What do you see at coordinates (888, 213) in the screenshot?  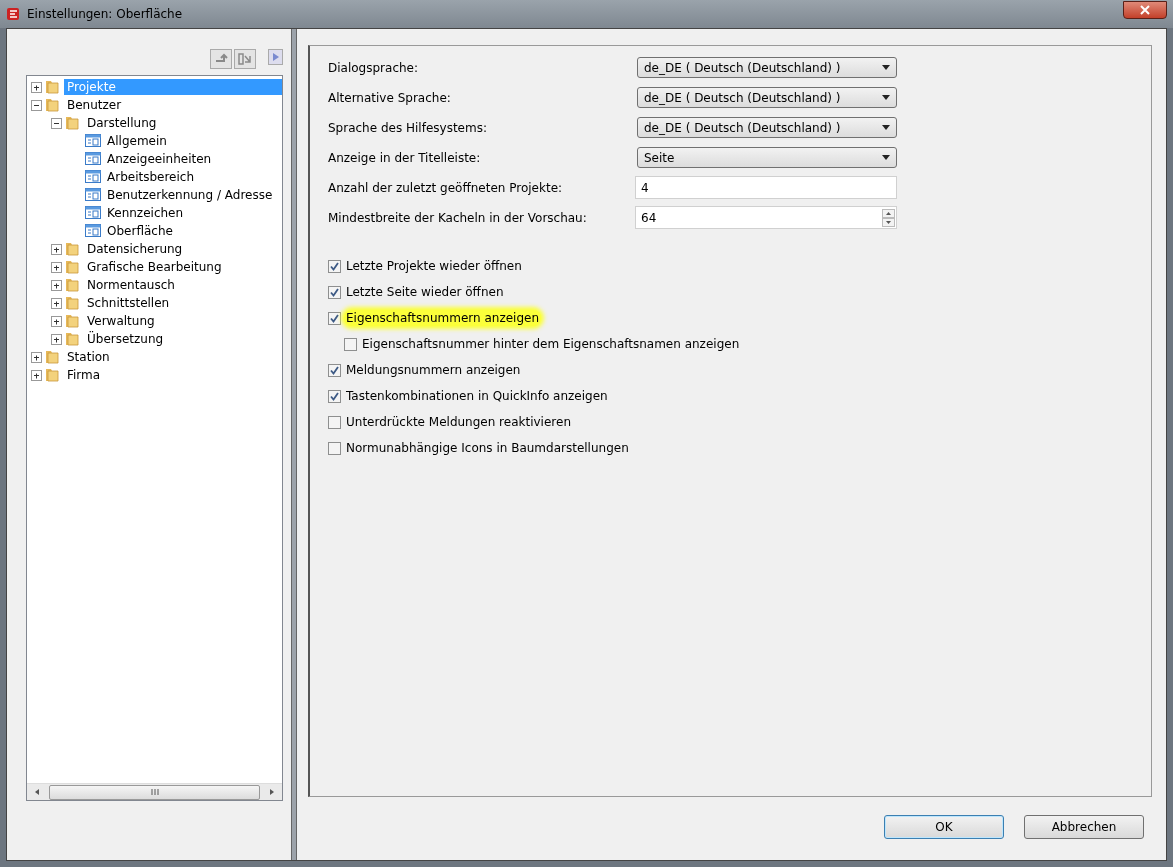 I see `spin-up-icon` at bounding box center [888, 213].